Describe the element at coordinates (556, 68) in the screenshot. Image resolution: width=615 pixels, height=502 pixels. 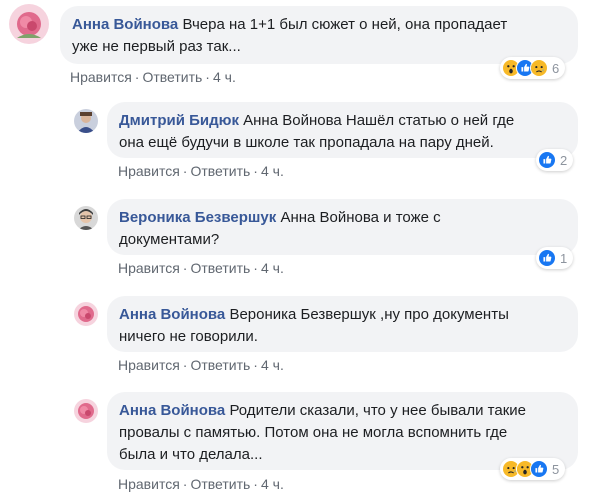
I see `reaction-count: 6` at that location.